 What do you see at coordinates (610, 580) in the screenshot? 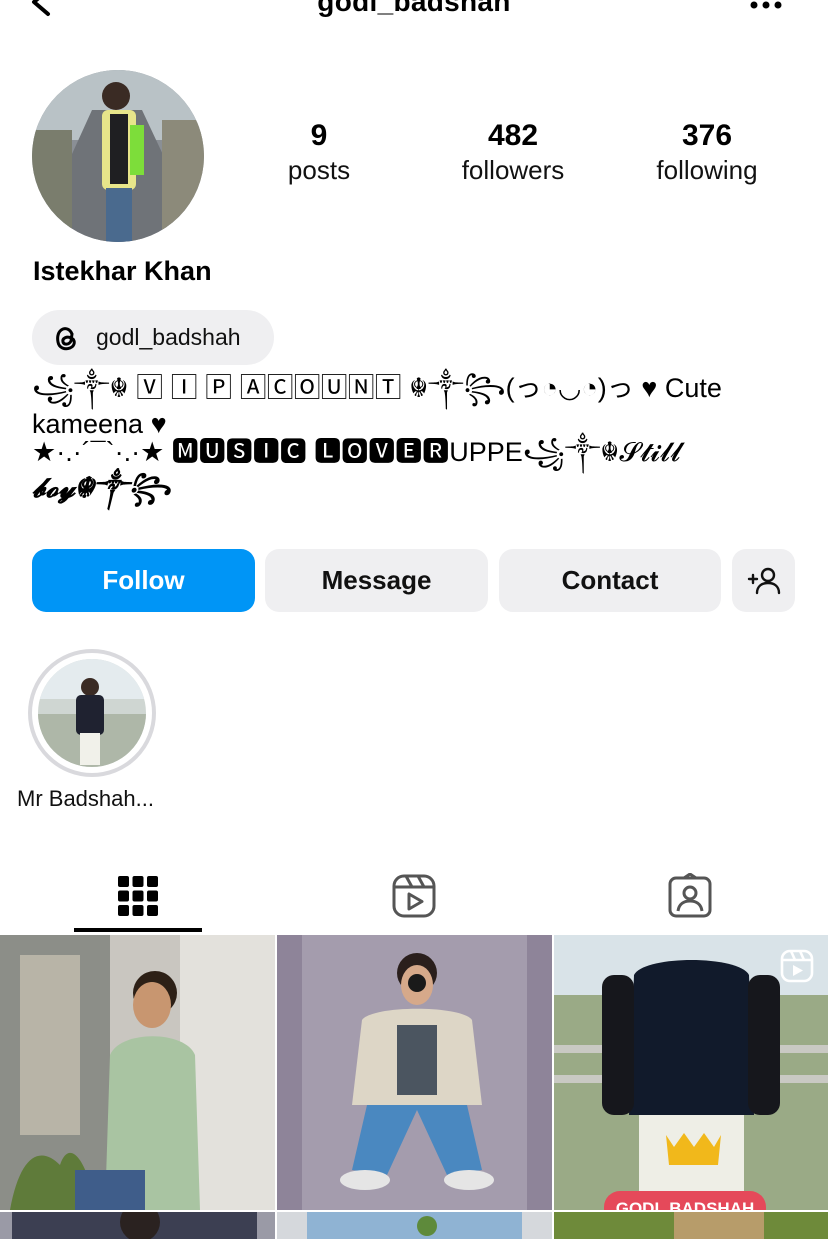
I see `contact-button: Contact` at bounding box center [610, 580].